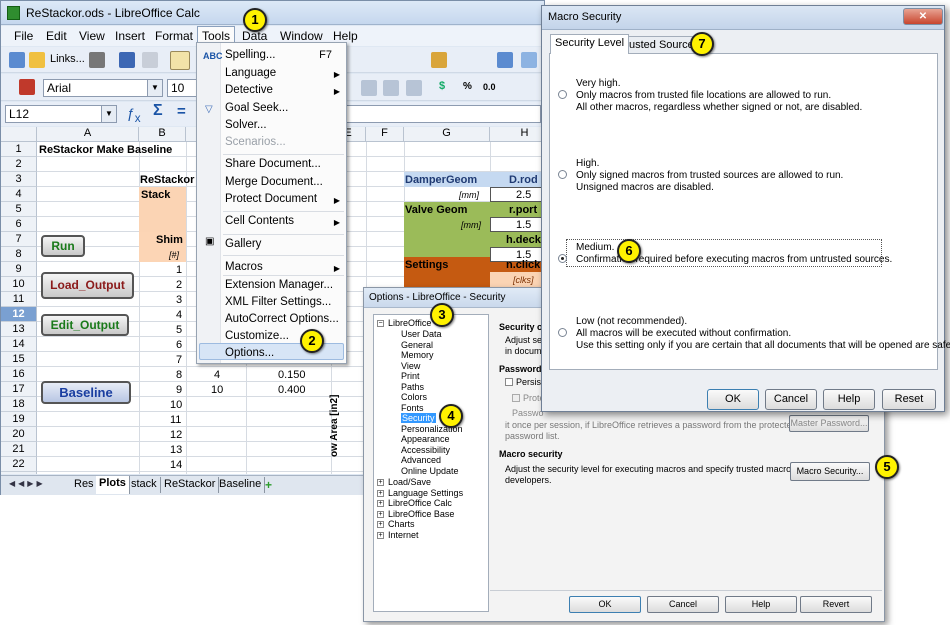 Image resolution: width=950 pixels, height=625 pixels. I want to click on menu-item-gallery: Gallery, so click(243, 244).